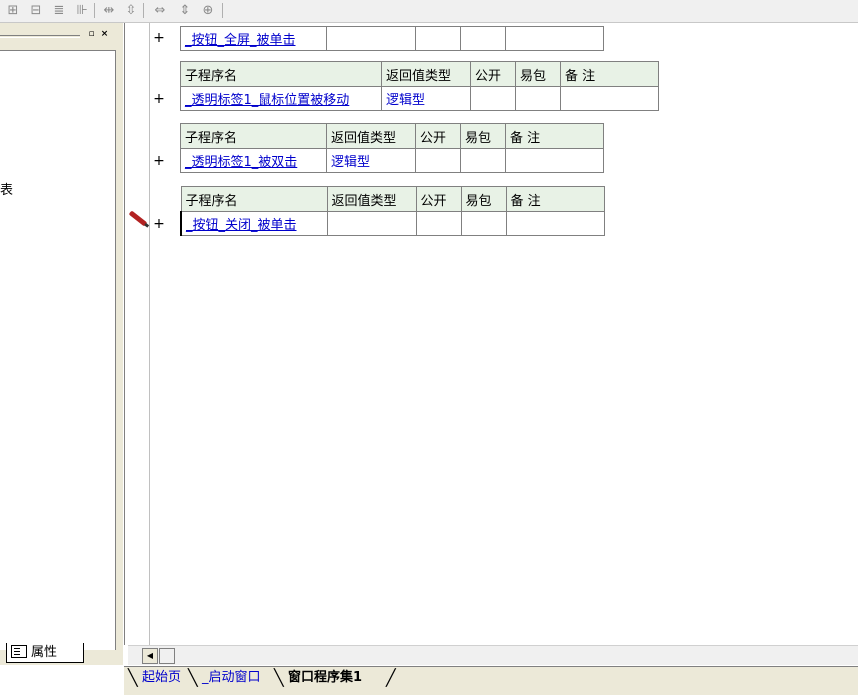 This screenshot has height=695, width=858. Describe the element at coordinates (59, 10) in the screenshot. I see `delete-row-icon: ≣` at that location.